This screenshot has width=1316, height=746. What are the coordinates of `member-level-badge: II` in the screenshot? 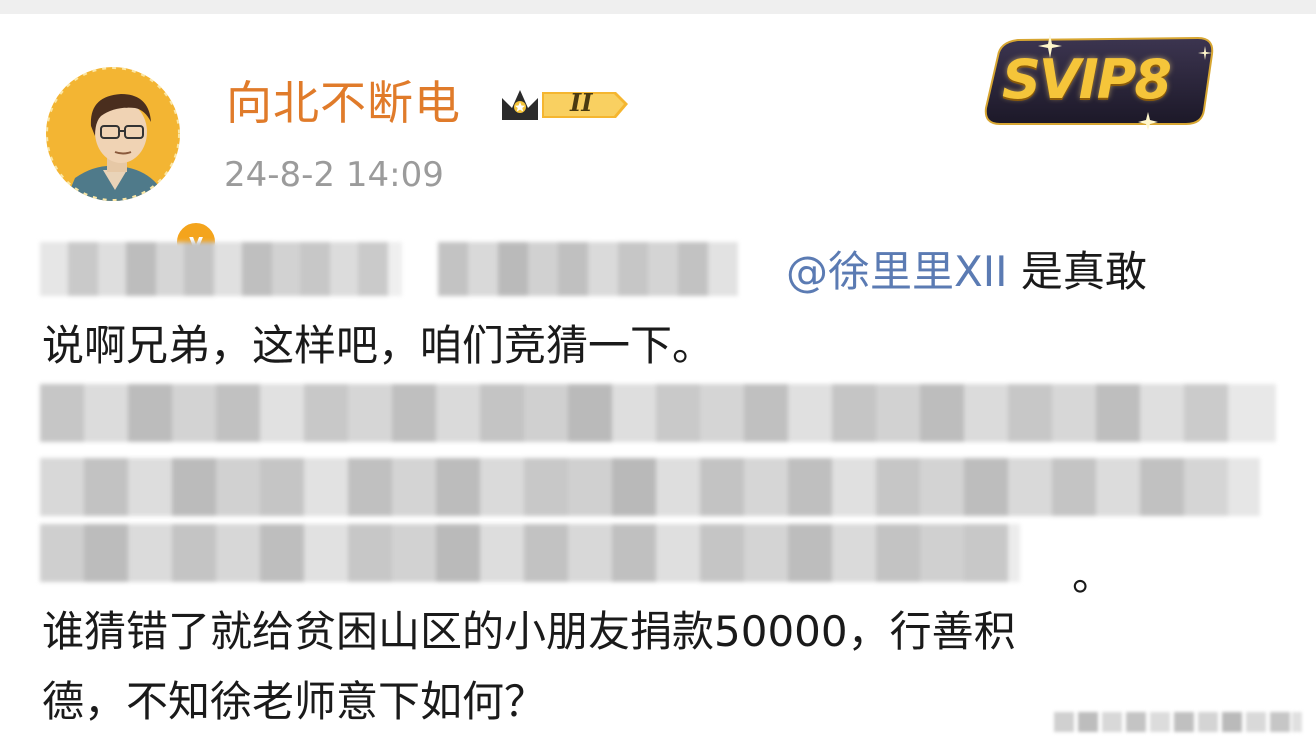 It's located at (564, 103).